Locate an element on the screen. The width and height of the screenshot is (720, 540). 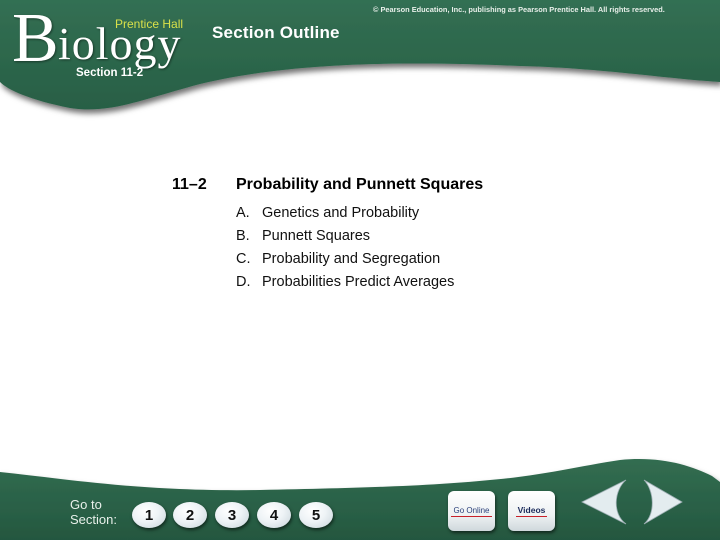
go-to-section-label: Go to Section: is located at coordinates (93, 512).